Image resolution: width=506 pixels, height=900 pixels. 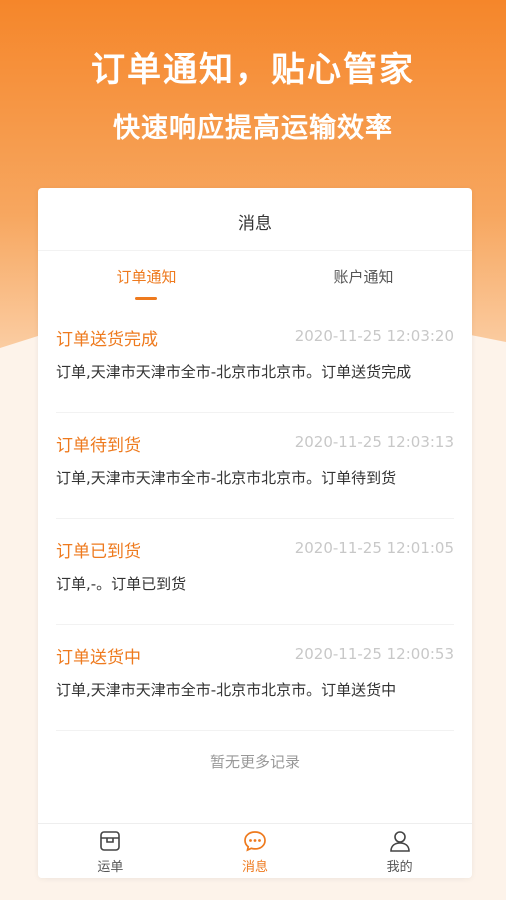 What do you see at coordinates (253, 128) in the screenshot?
I see `hero-subtitle: 快速响应提高运输效率` at bounding box center [253, 128].